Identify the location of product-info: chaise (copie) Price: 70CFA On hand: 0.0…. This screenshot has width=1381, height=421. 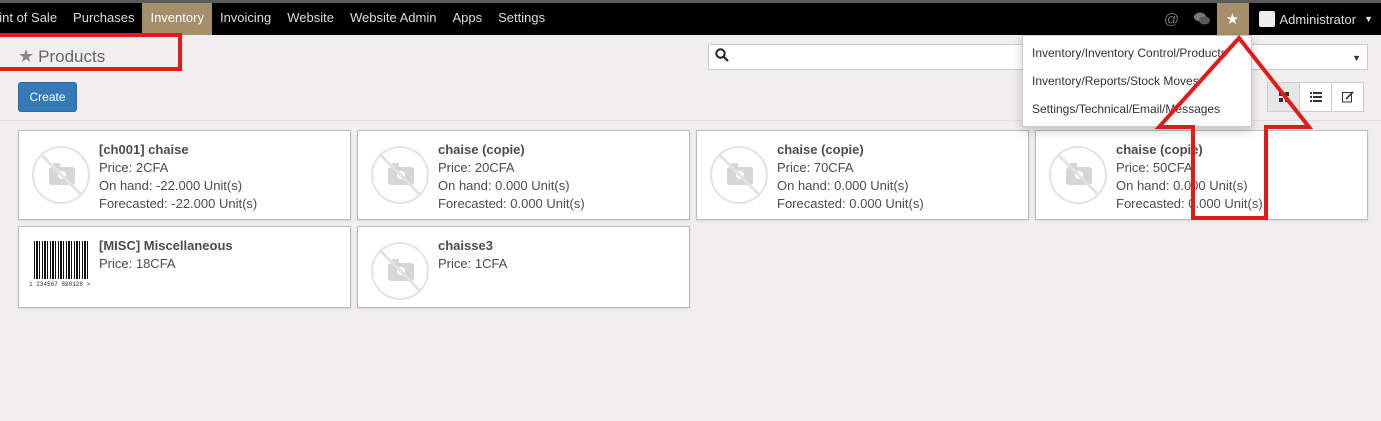
(850, 177).